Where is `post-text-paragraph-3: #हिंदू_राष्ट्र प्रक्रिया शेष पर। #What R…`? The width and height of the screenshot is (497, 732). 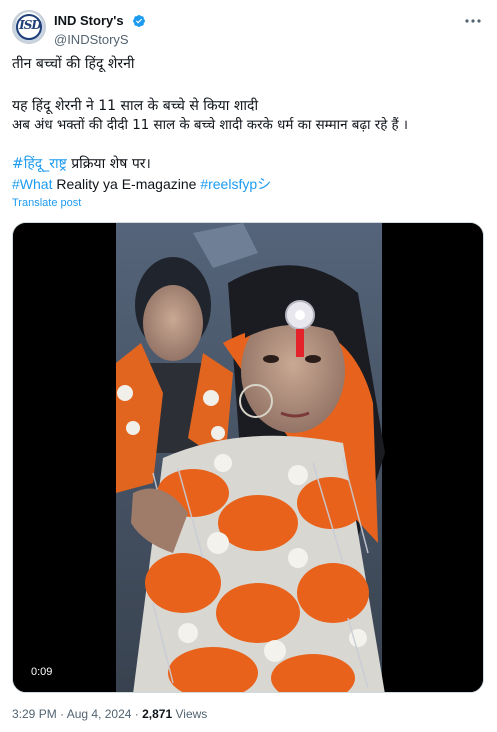
post-text-paragraph-3: #हिंदू_राष्ट्र प्रक्रिया शेष पर। #What R… is located at coordinates (247, 174).